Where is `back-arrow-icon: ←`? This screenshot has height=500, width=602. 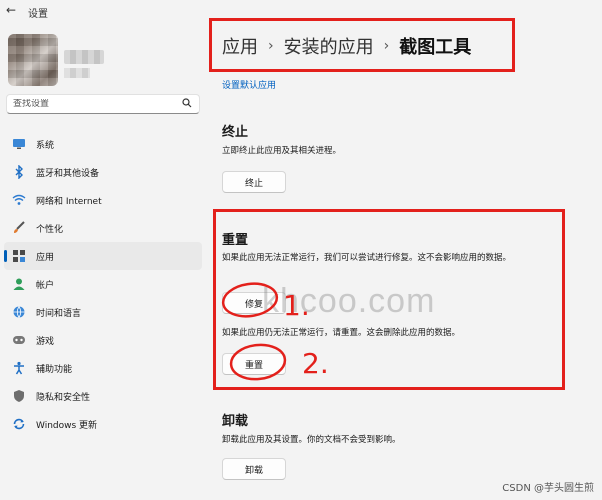
back-arrow-icon: ← is located at coordinates (11, 10).